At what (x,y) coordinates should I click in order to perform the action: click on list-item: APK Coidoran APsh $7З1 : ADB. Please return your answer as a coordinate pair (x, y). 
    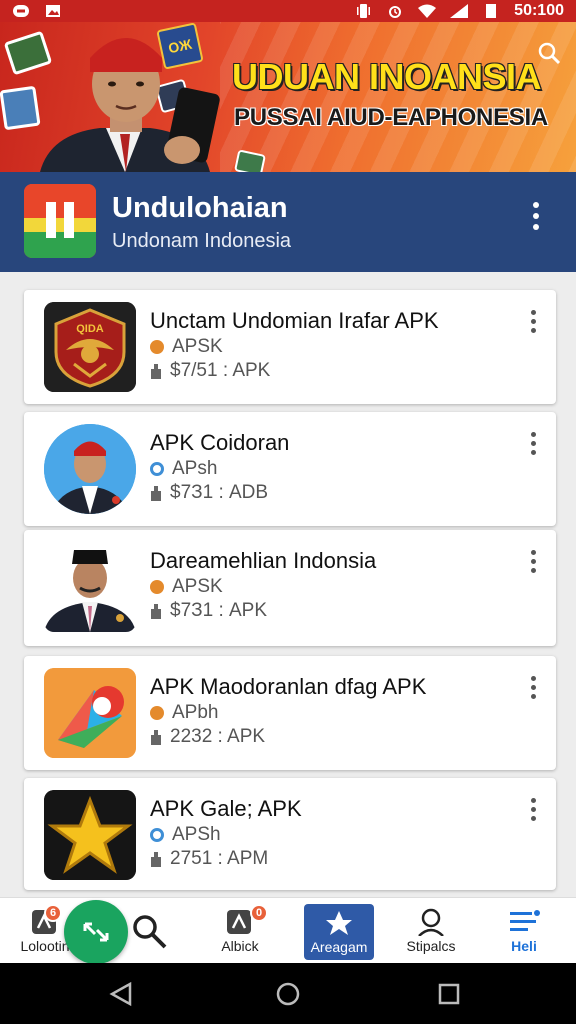
    Looking at the image, I should click on (290, 469).